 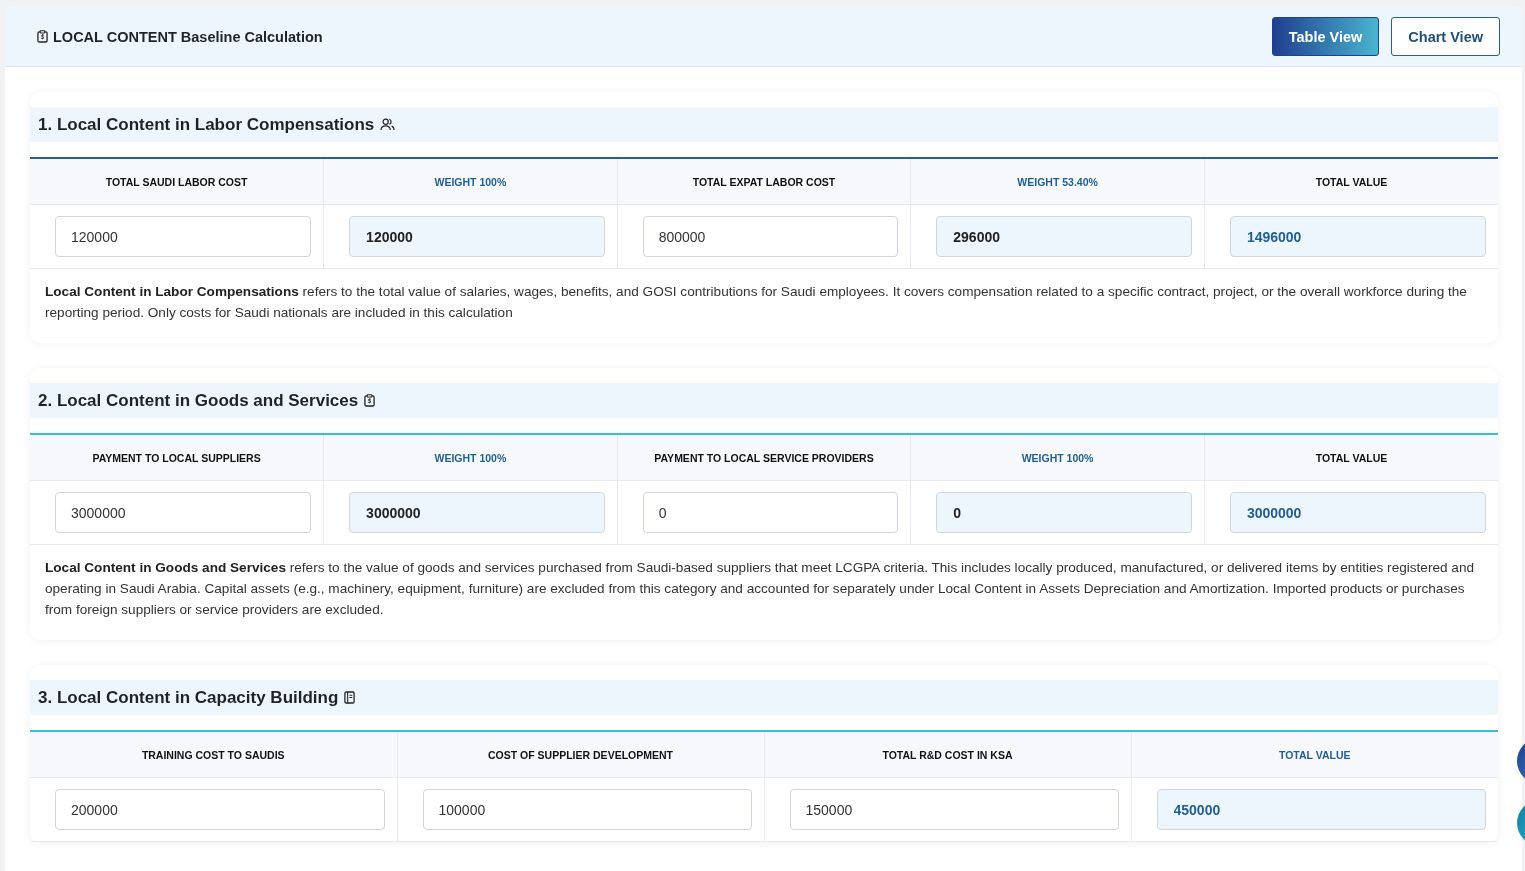 I want to click on section-title: 2. Local Content in Goods and Services, so click(x=198, y=400).